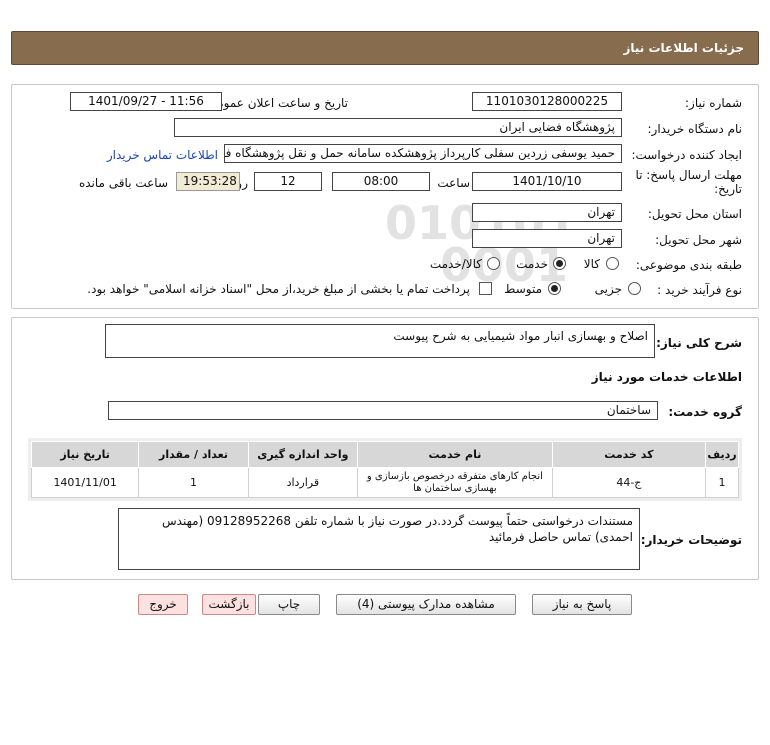  What do you see at coordinates (547, 238) in the screenshot?
I see `city-field: تهران` at bounding box center [547, 238].